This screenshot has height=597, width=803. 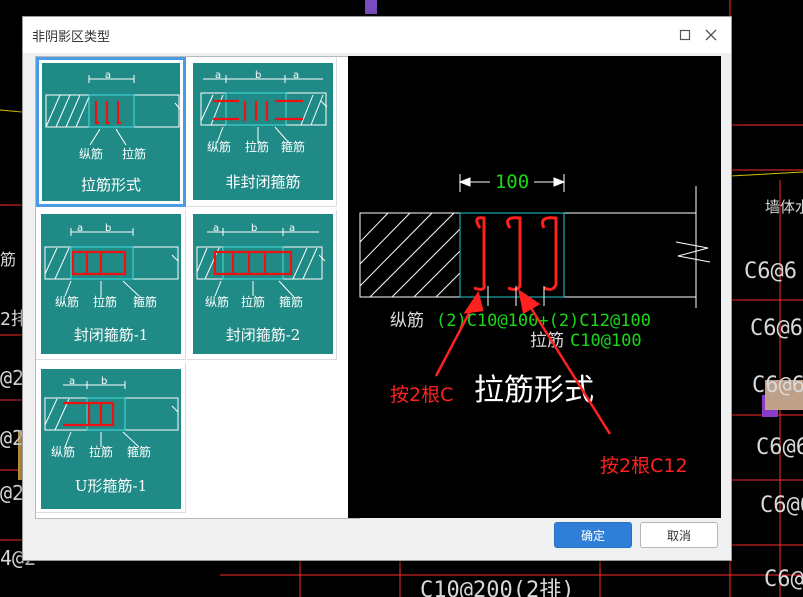 I want to click on tie-spec: C10@100, so click(x=606, y=341).